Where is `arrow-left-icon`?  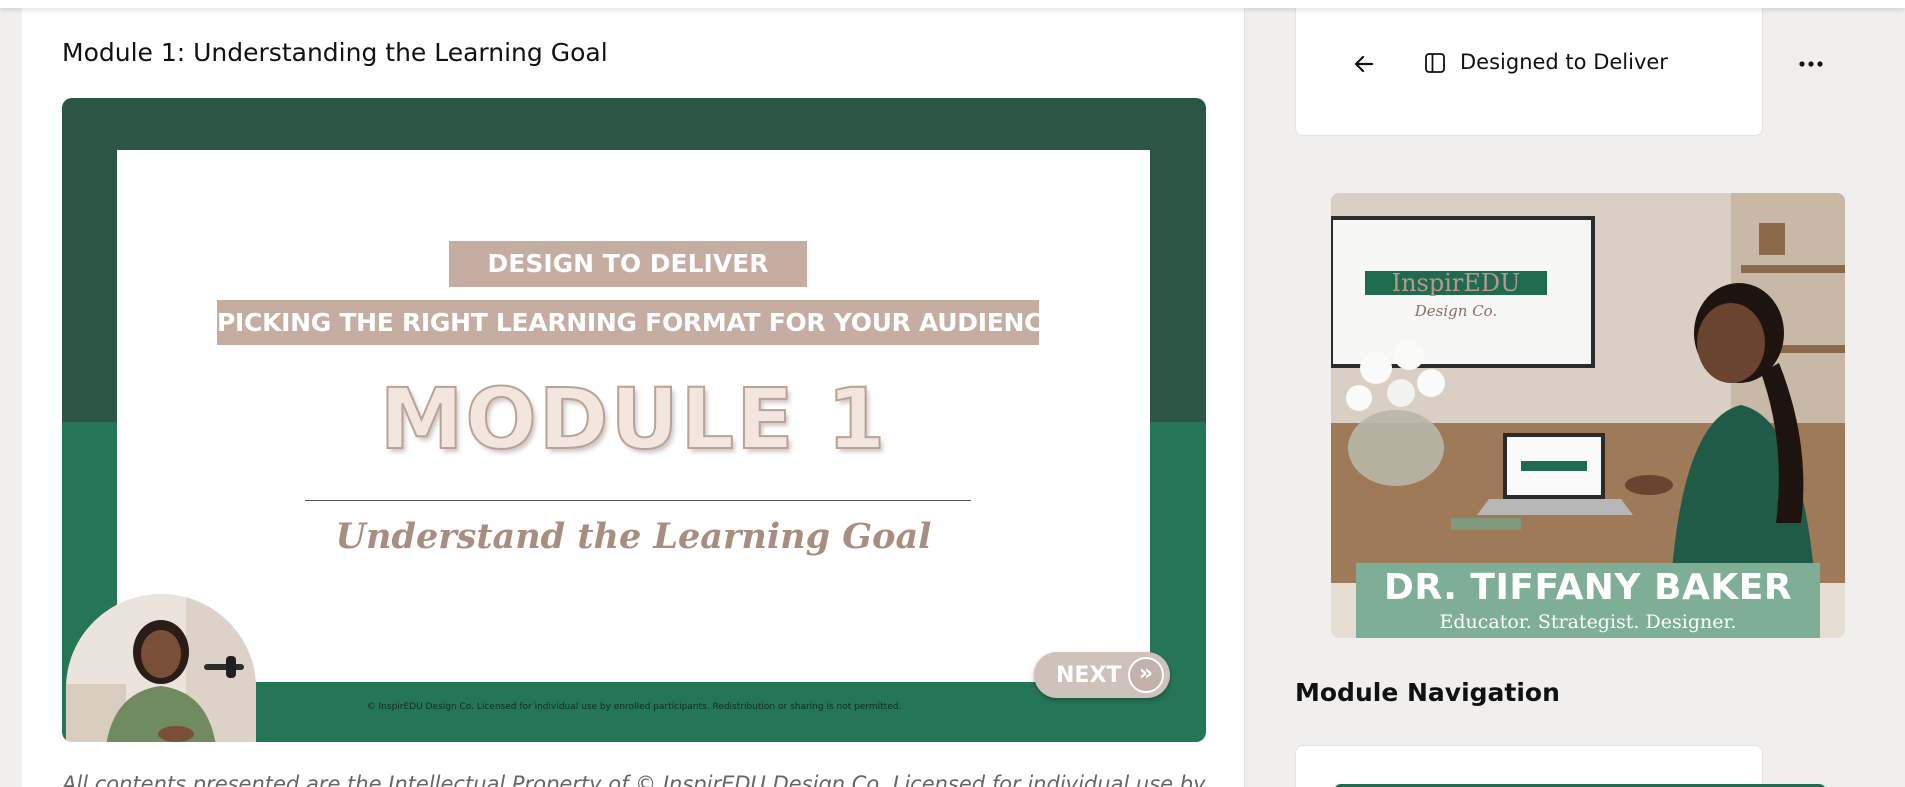 arrow-left-icon is located at coordinates (1364, 64).